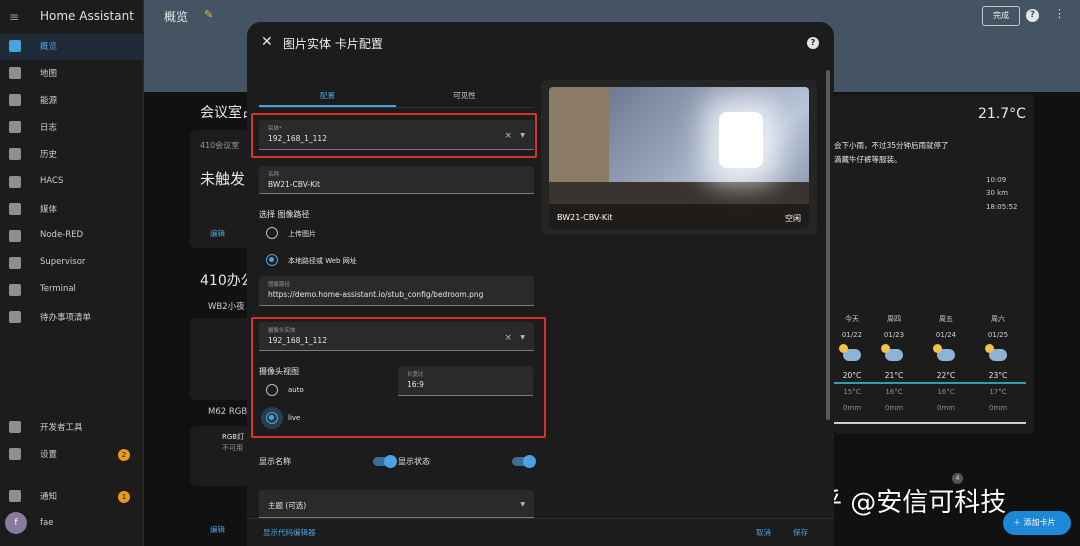 Image resolution: width=1080 pixels, height=546 pixels. What do you see at coordinates (894, 335) in the screenshot?
I see `forecast-date: 01/23` at bounding box center [894, 335].